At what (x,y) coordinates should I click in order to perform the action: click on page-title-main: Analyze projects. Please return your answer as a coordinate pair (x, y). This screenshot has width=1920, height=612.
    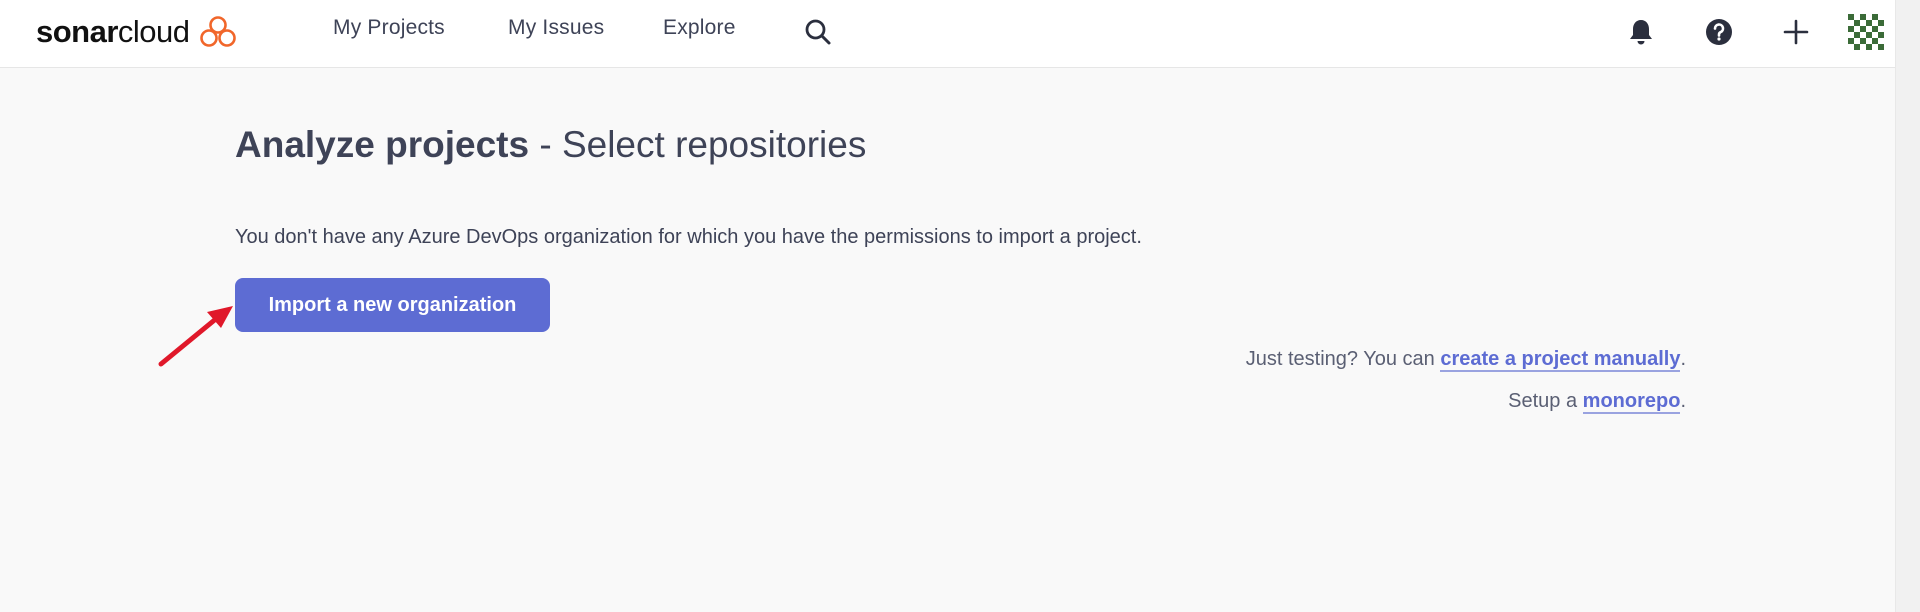
    Looking at the image, I should click on (382, 144).